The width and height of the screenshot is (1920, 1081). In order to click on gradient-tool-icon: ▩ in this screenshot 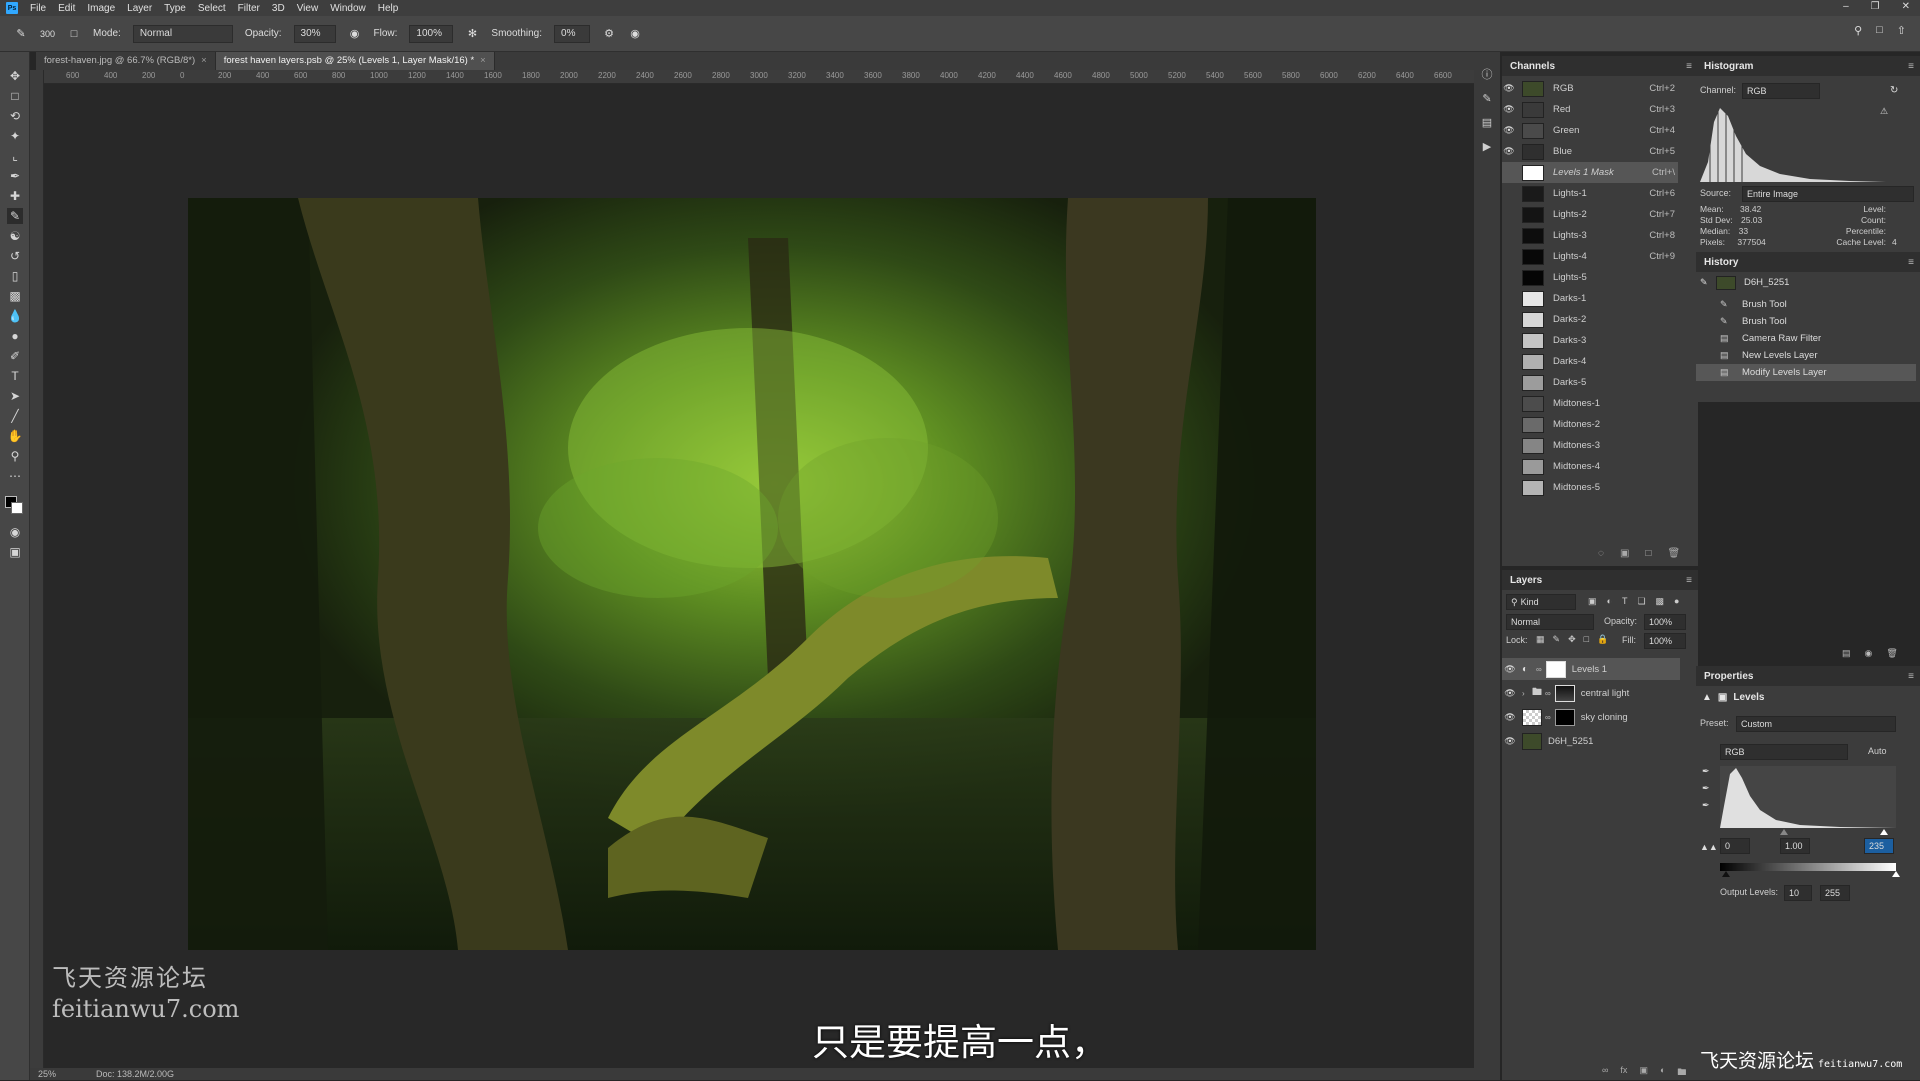, I will do `click(15, 296)`.